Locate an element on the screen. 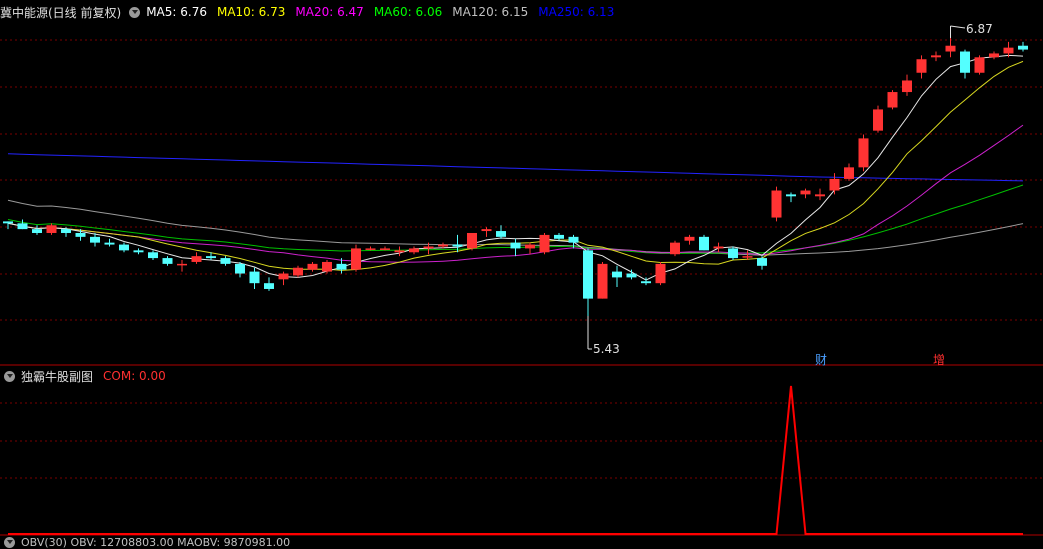 The image size is (1043, 549). ma-indicator-0: MA5: 6.76 is located at coordinates (176, 12).